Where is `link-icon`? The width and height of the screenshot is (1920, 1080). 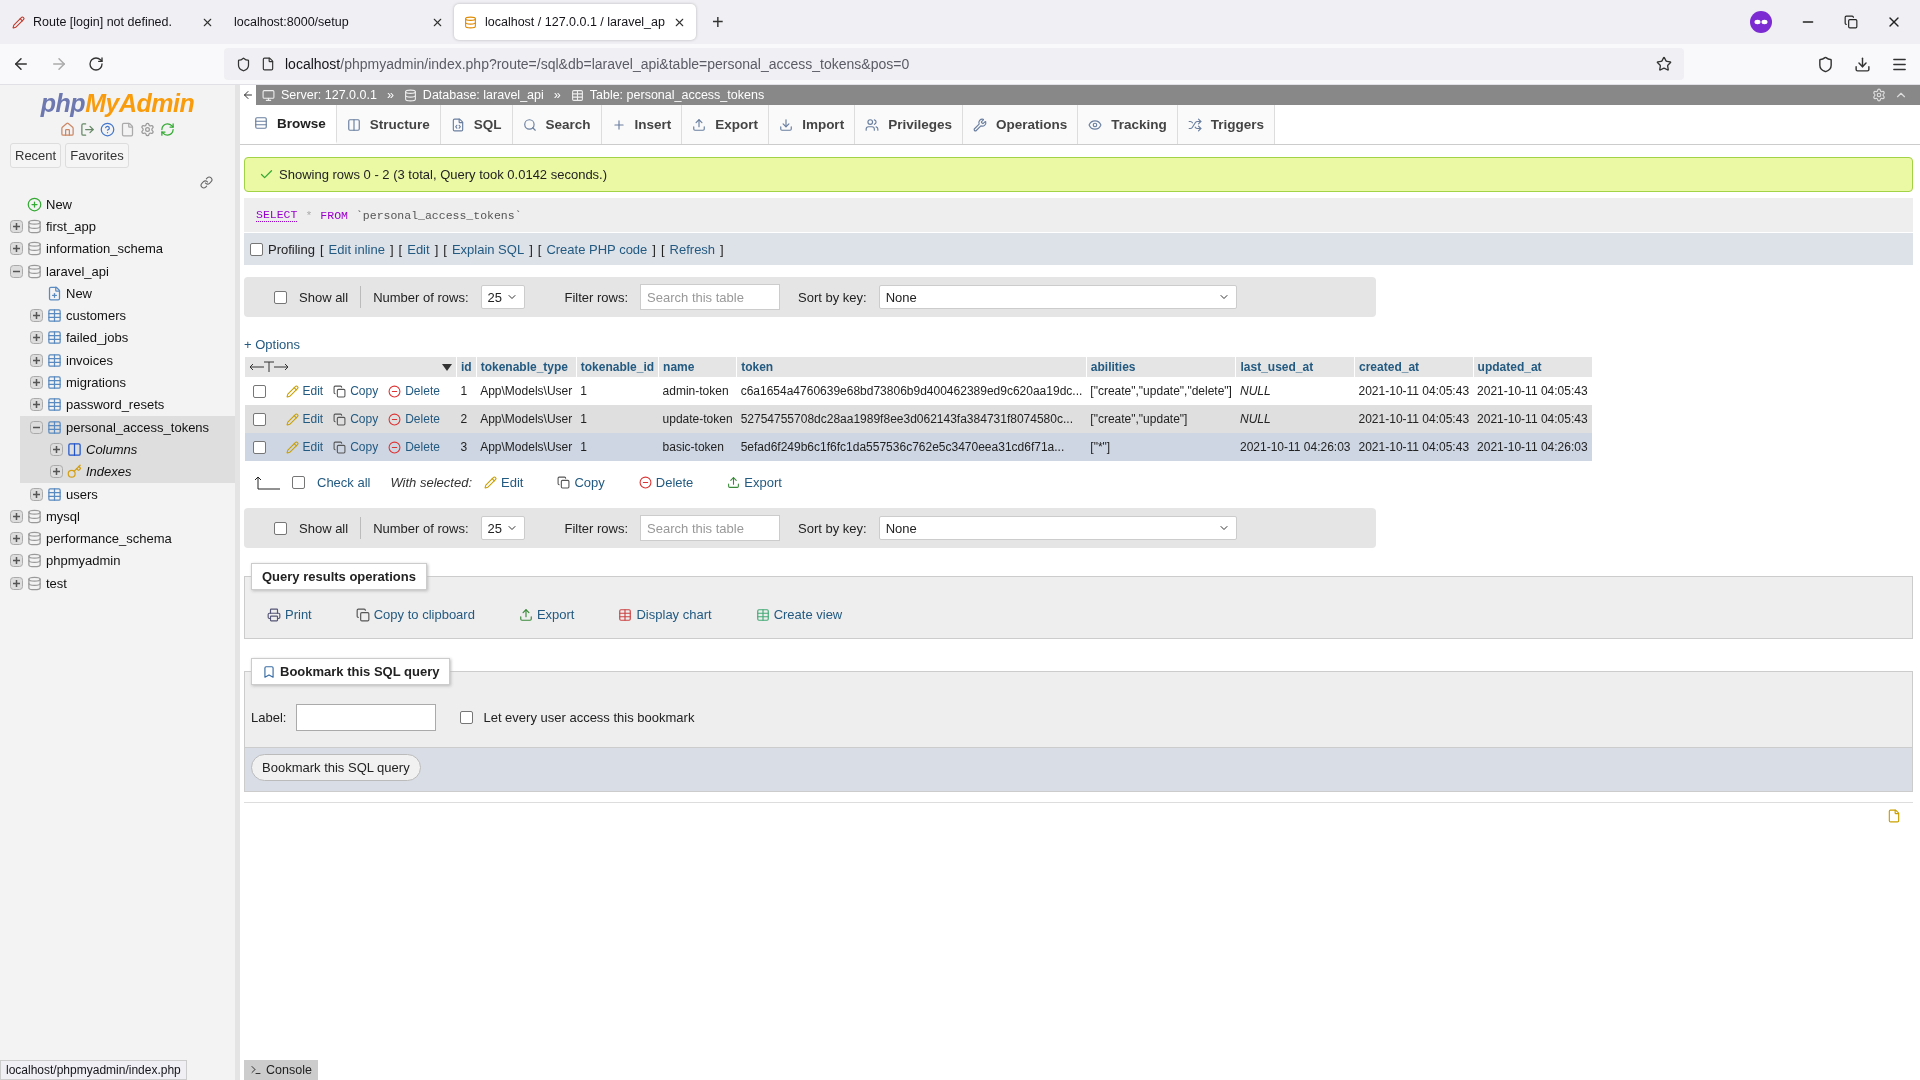
link-icon is located at coordinates (206, 182).